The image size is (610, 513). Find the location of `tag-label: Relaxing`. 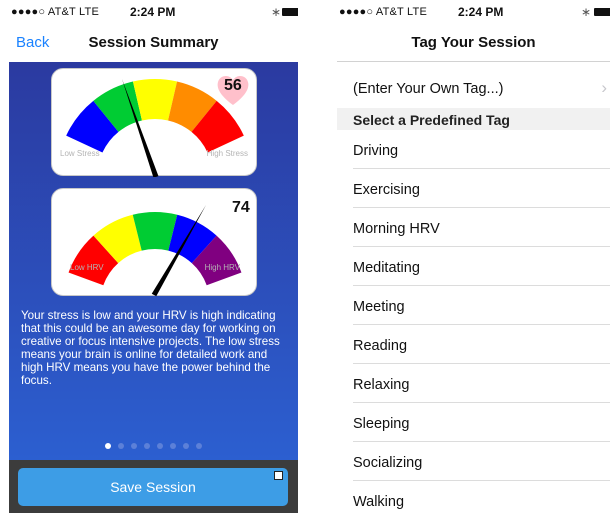

tag-label: Relaxing is located at coordinates (381, 385).